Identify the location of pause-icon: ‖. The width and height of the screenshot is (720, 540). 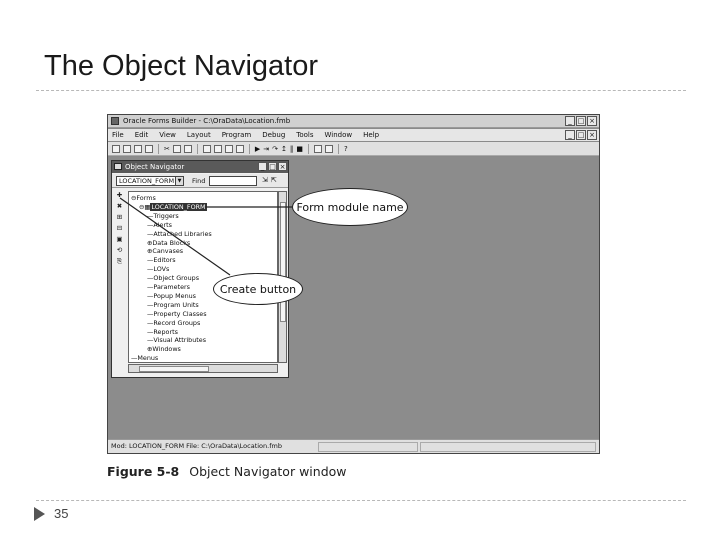
(292, 149).